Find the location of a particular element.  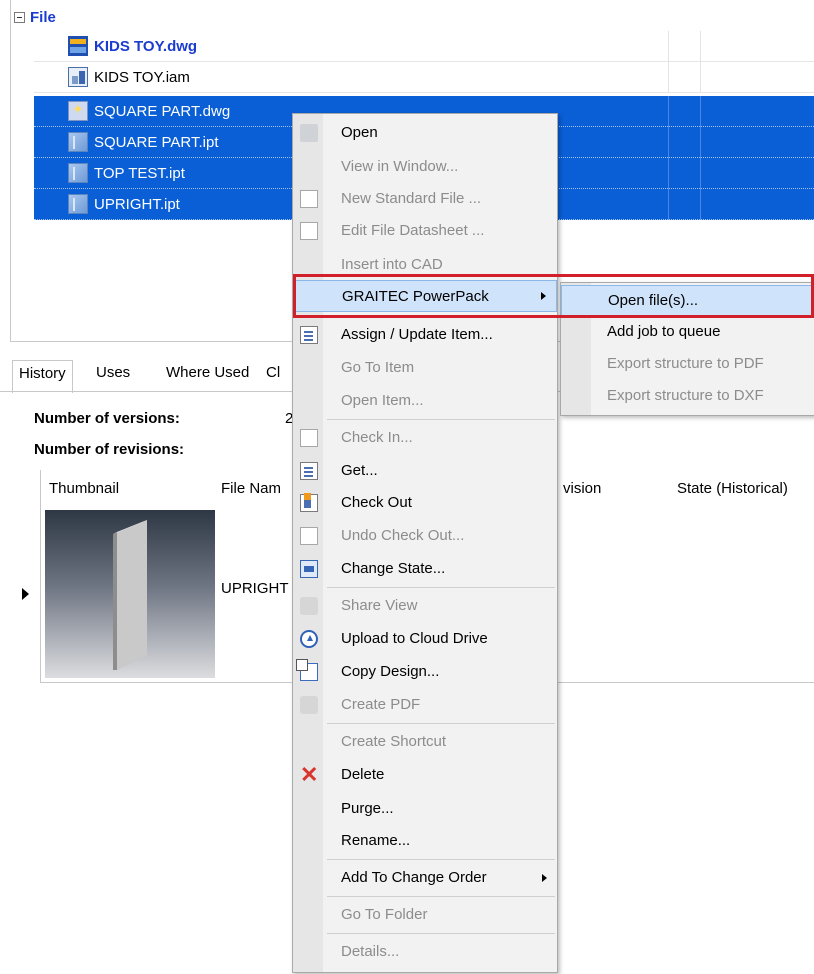

part-preview-icon is located at coordinates (130, 595).